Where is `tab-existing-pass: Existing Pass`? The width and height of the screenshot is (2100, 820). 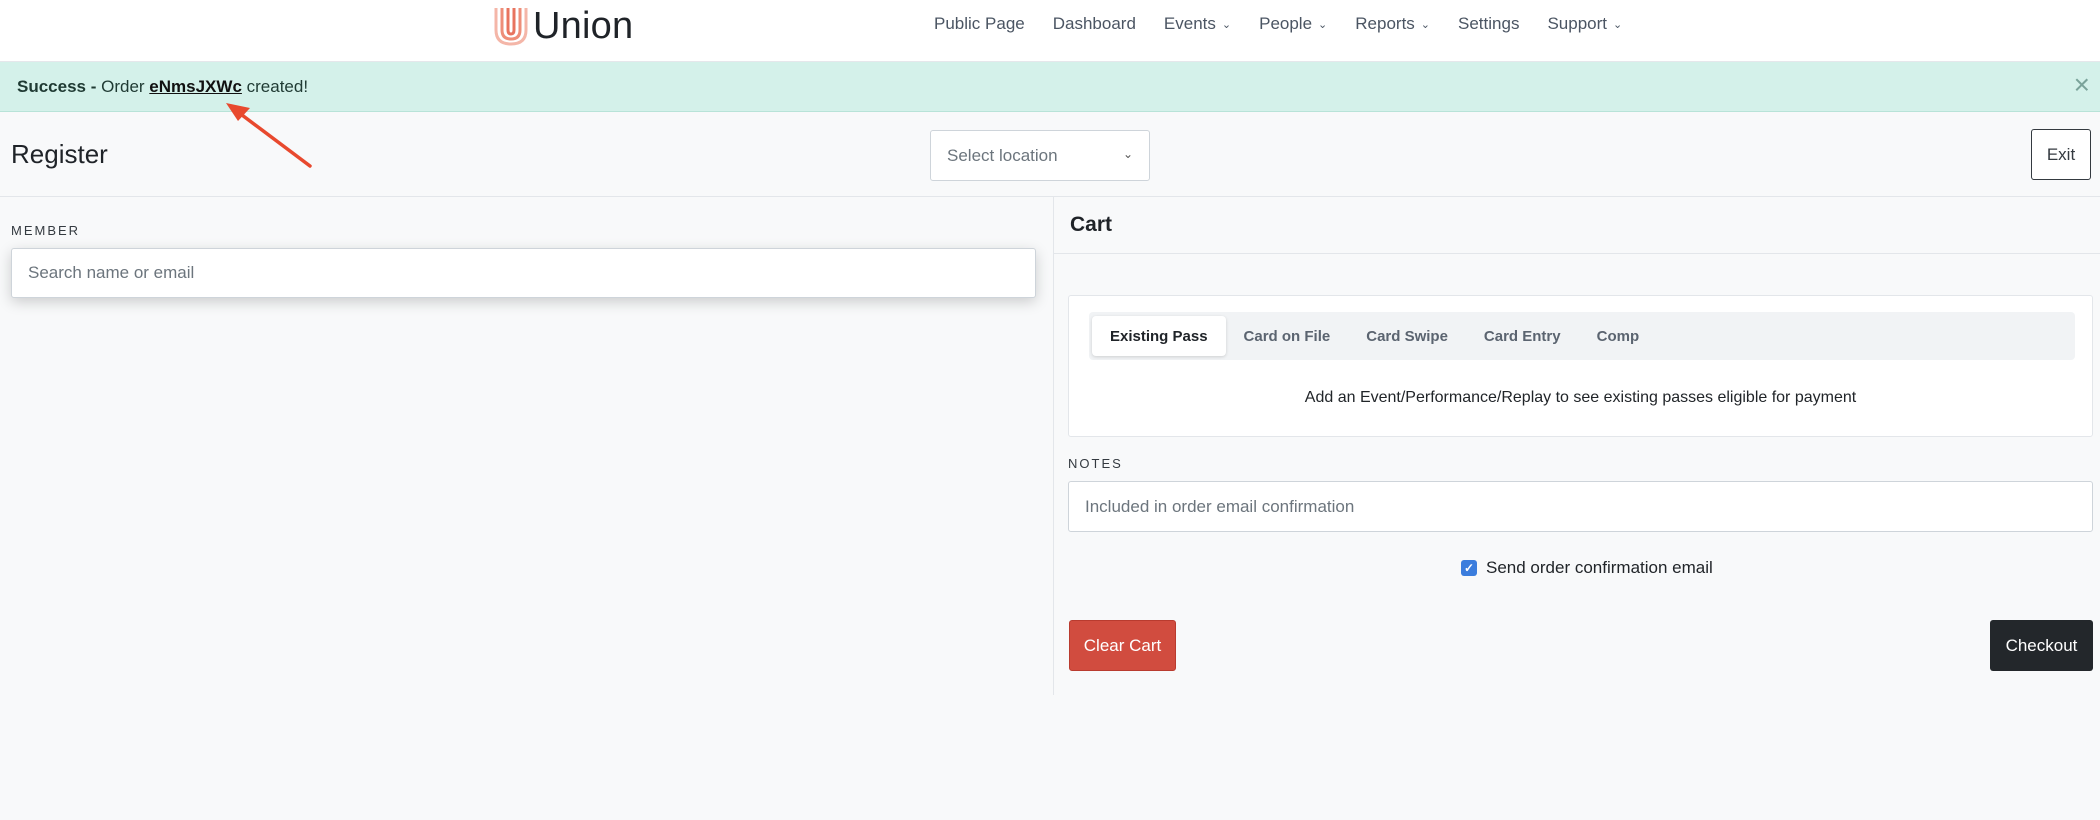 tab-existing-pass: Existing Pass is located at coordinates (1159, 336).